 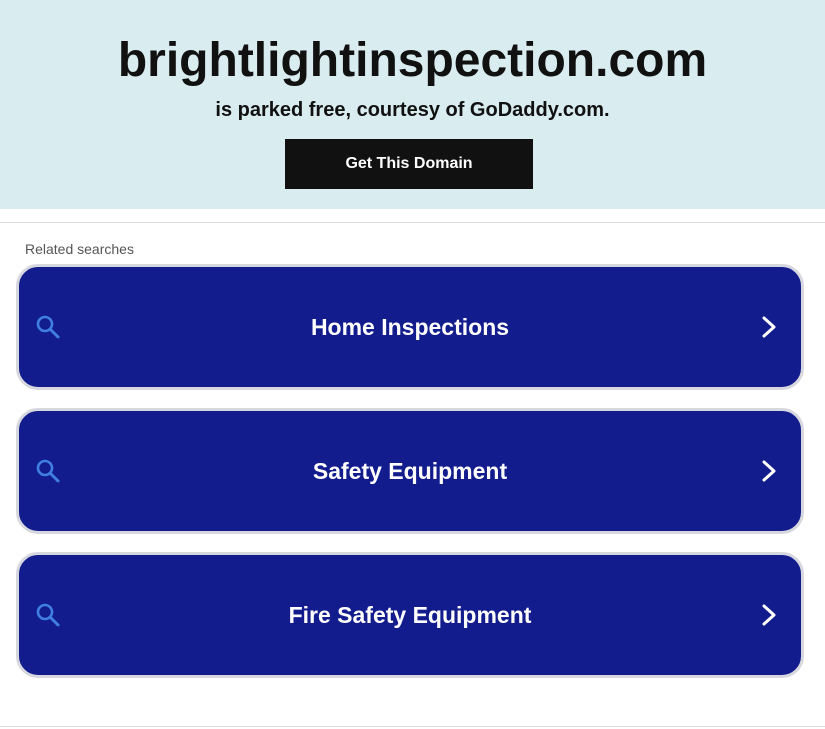 I want to click on related-search-label: Safety Equipment, so click(x=410, y=471).